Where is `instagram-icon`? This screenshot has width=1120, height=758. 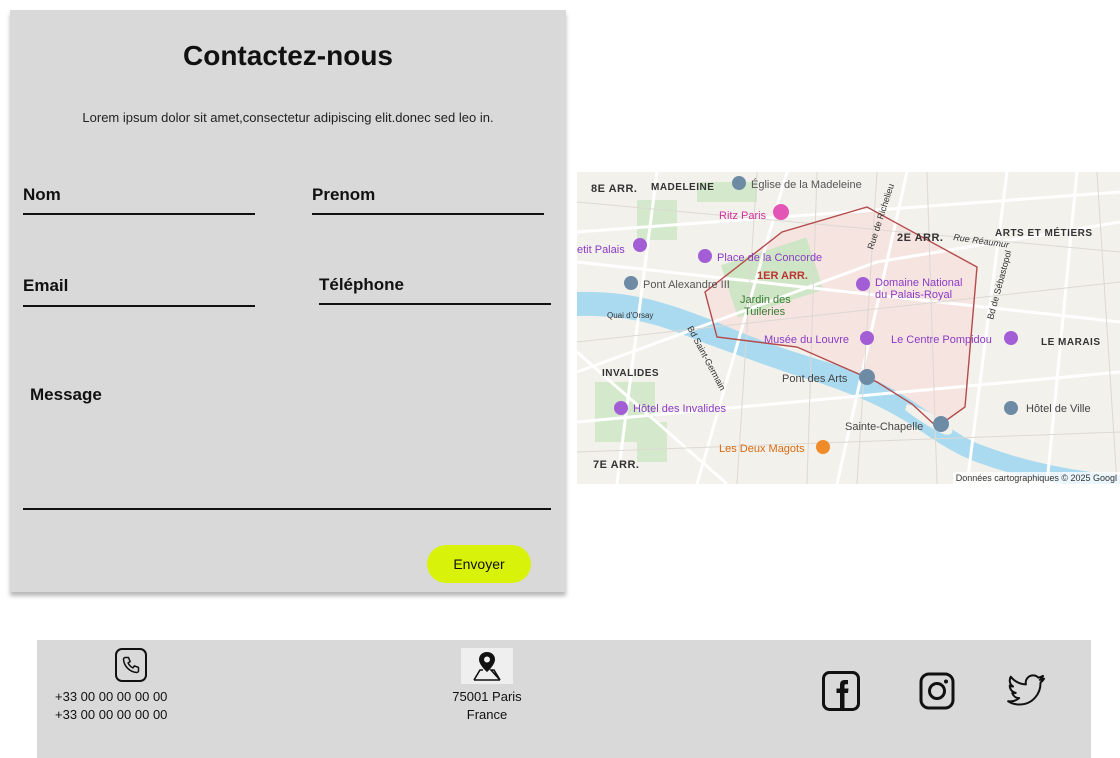 instagram-icon is located at coordinates (937, 691).